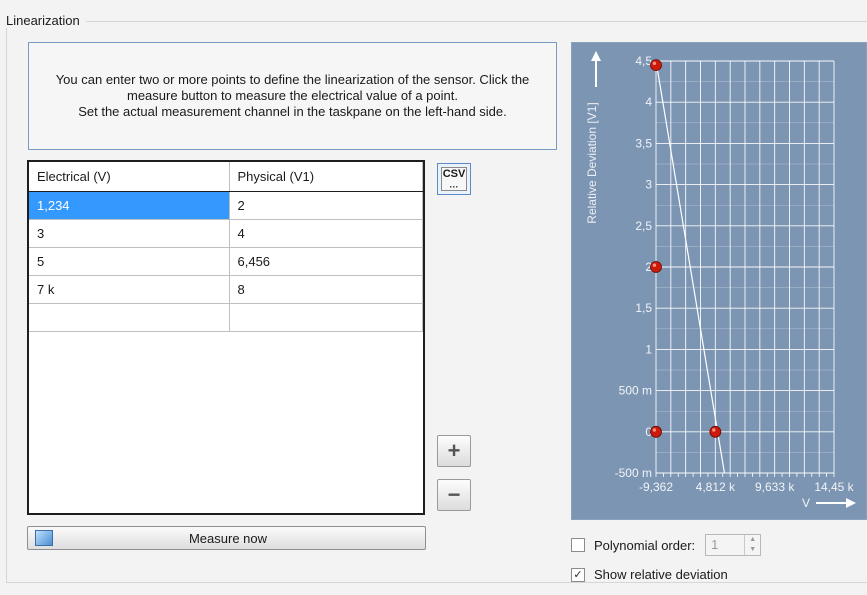 The width and height of the screenshot is (867, 595). What do you see at coordinates (752, 550) in the screenshot?
I see `stepper-down-icon: ▼` at bounding box center [752, 550].